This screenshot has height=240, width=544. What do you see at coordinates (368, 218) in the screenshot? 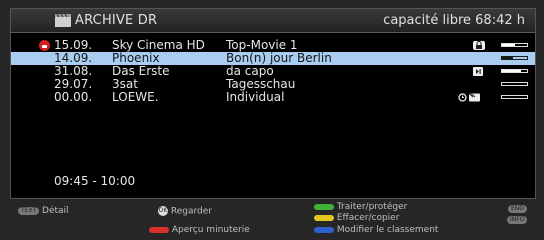
I see `legend-yellow-label: Effacer/copier` at bounding box center [368, 218].